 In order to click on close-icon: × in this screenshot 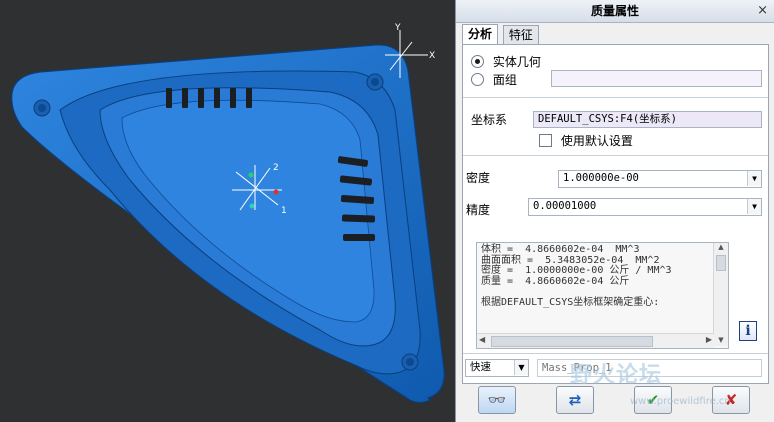, I will do `click(762, 11)`.